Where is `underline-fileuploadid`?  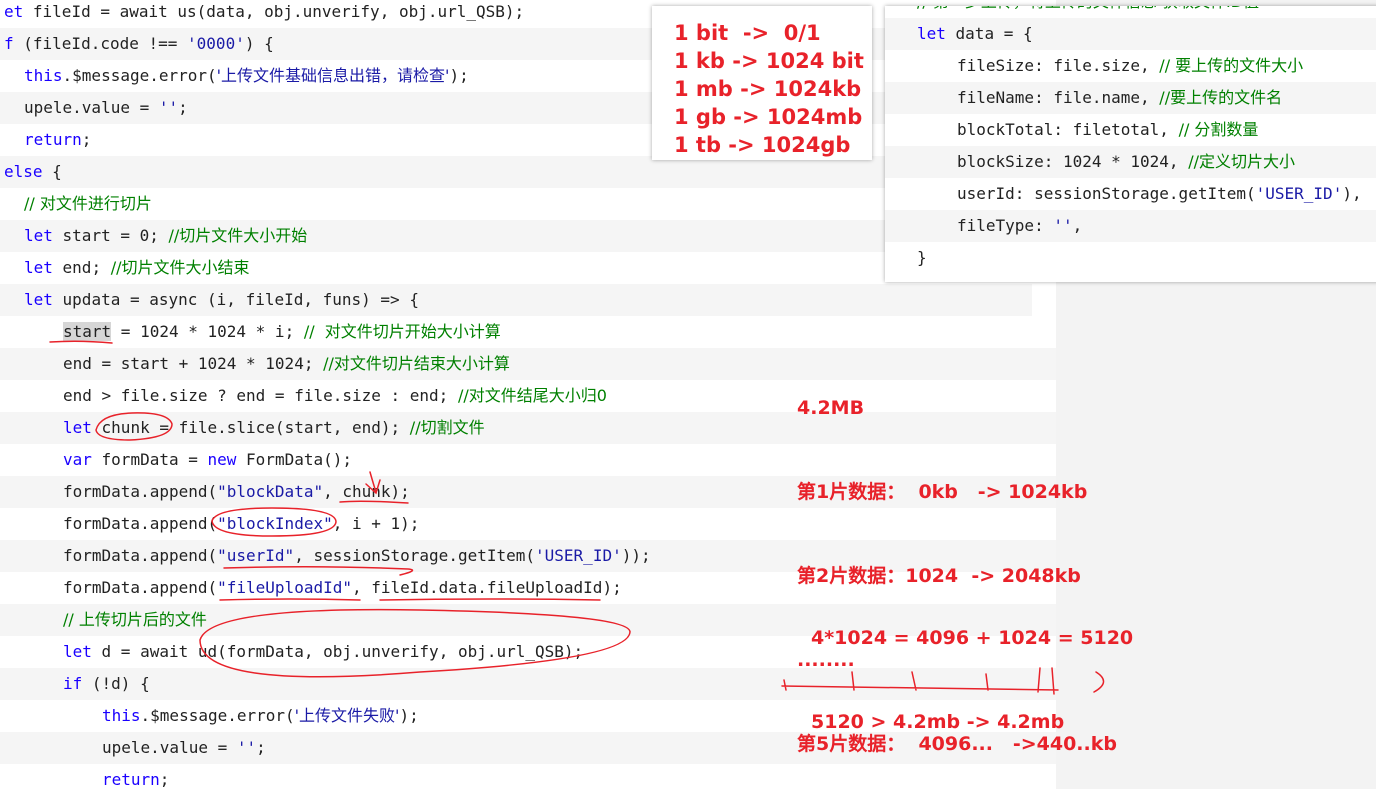
underline-fileuploadid is located at coordinates (410, 599).